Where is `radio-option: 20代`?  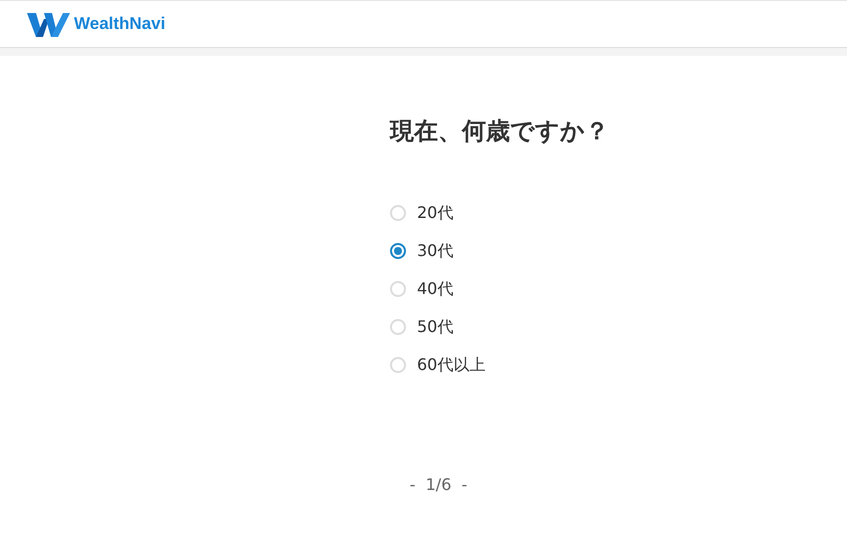
radio-option: 20代 is located at coordinates (618, 213).